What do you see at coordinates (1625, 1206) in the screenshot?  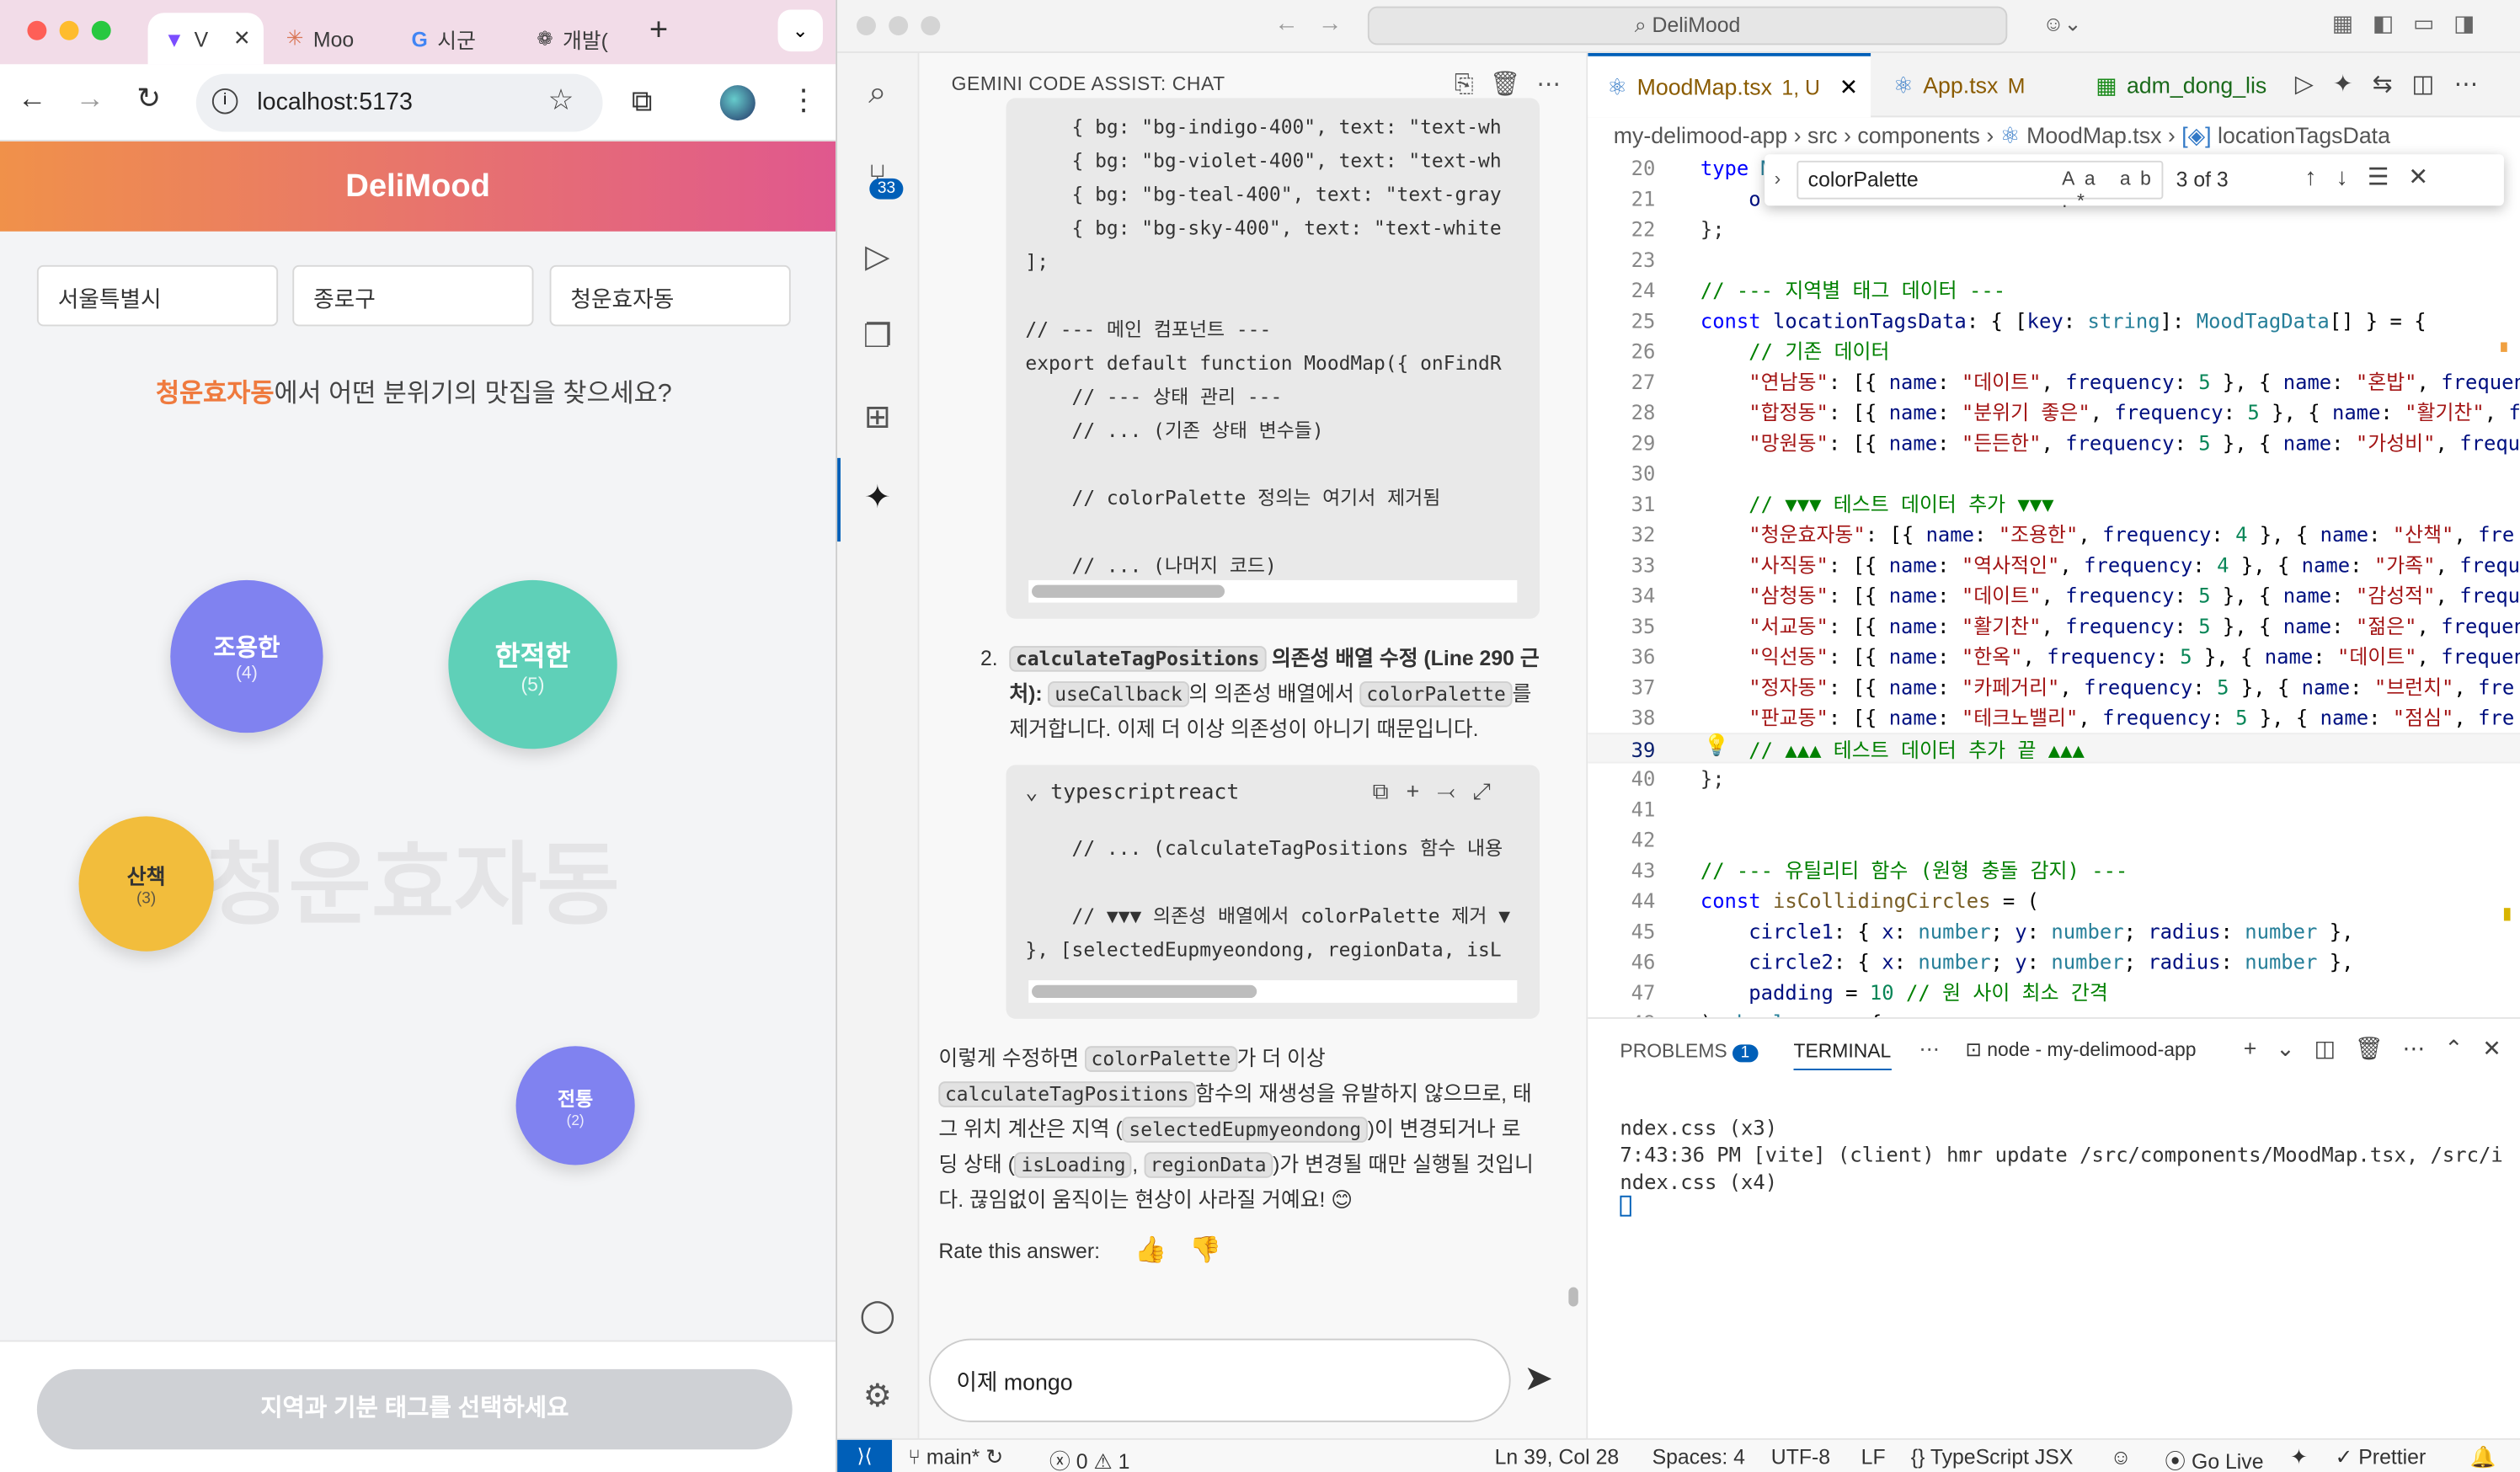 I see `terminal-cursor` at bounding box center [1625, 1206].